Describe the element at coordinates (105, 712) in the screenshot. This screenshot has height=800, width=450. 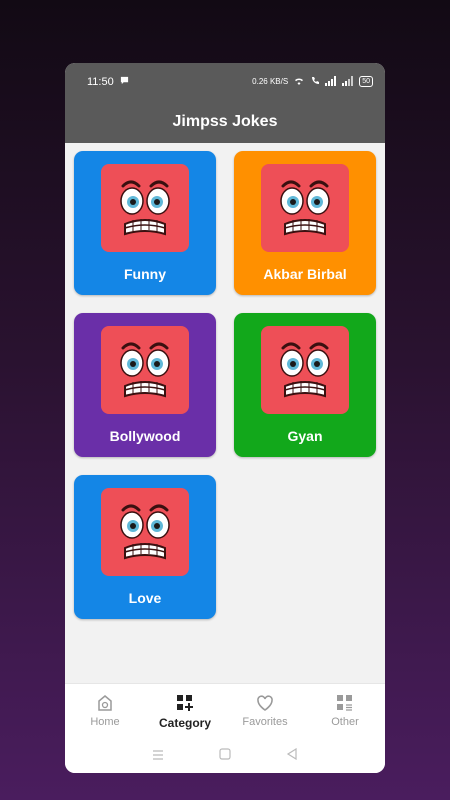
I see `nav-home: Home` at that location.